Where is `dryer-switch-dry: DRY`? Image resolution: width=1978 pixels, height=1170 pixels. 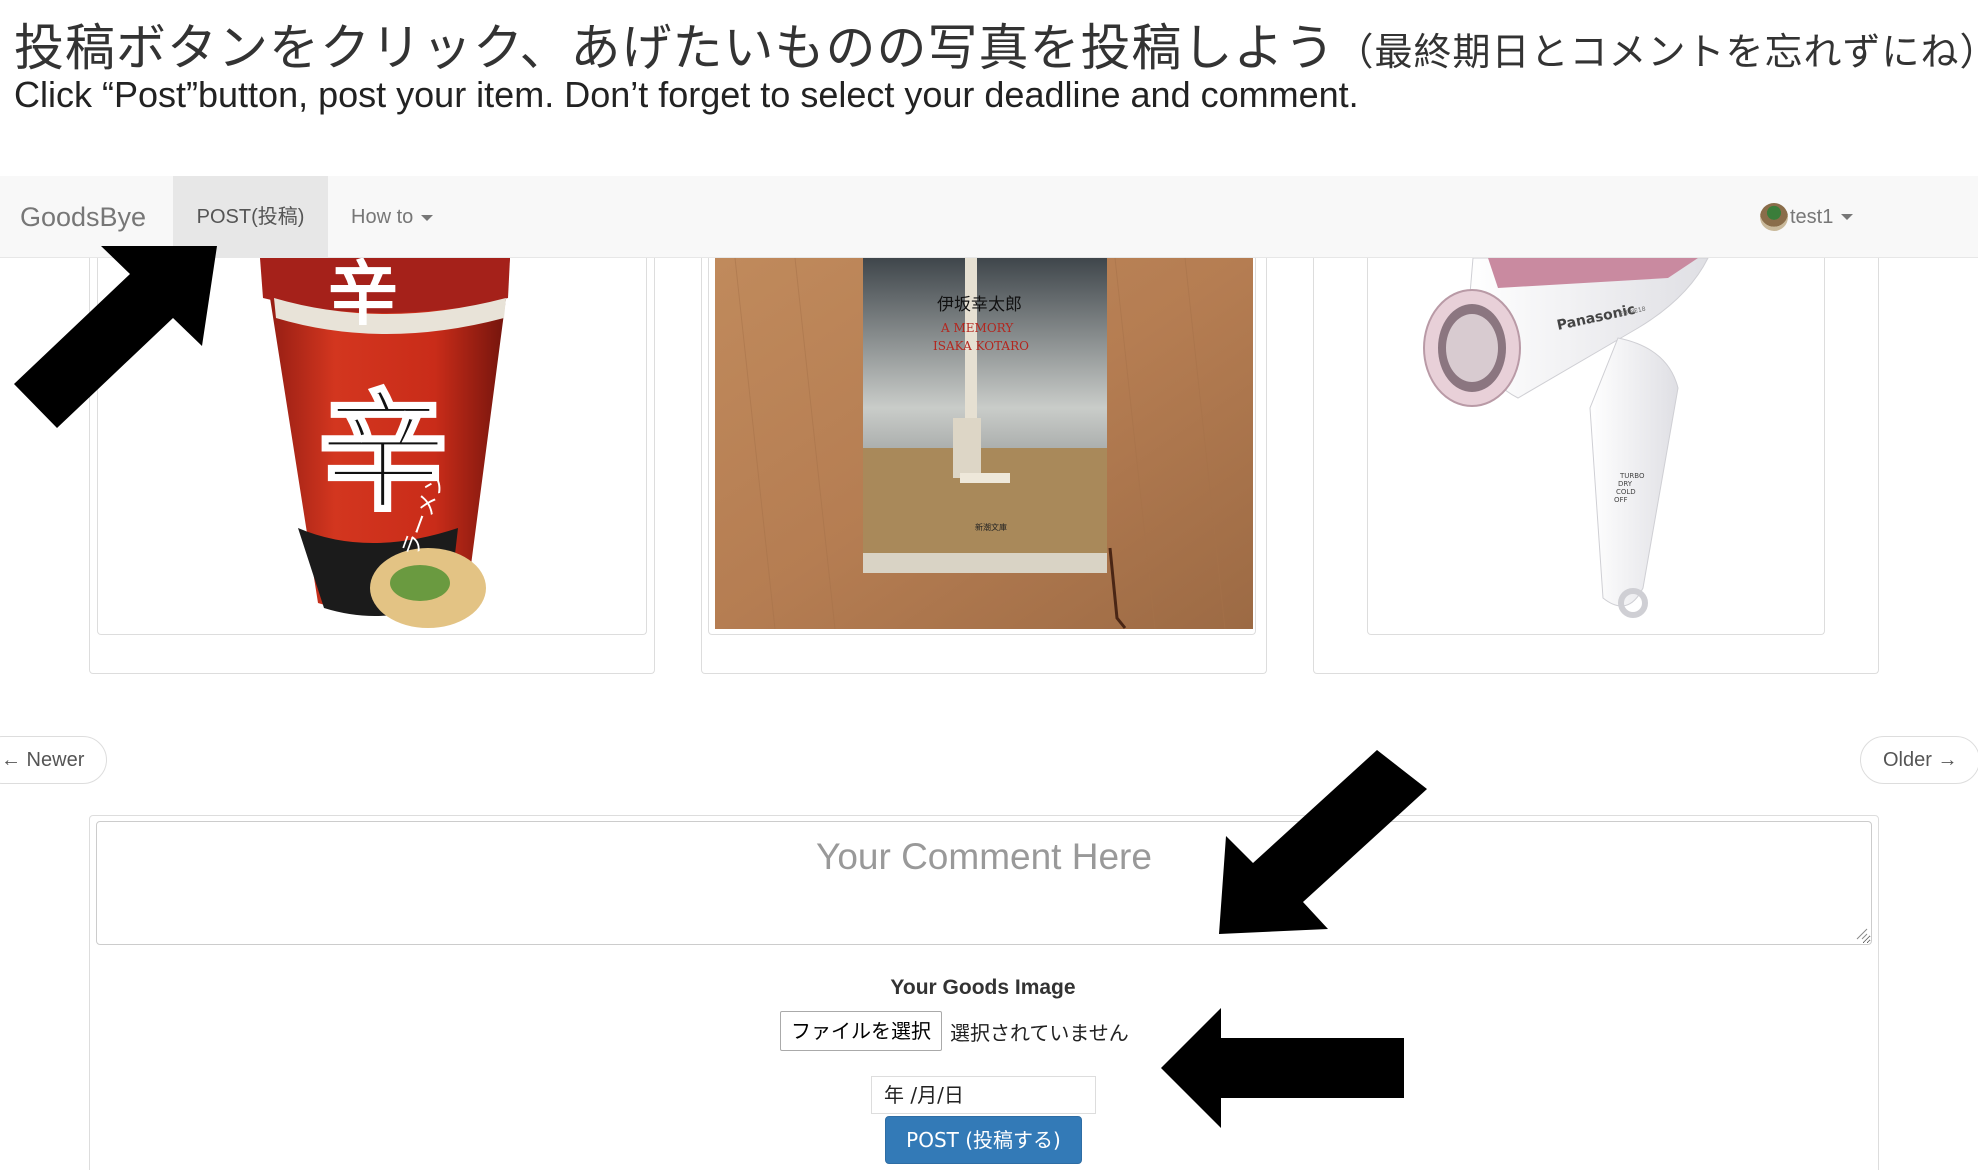
dryer-switch-dry: DRY is located at coordinates (1625, 484).